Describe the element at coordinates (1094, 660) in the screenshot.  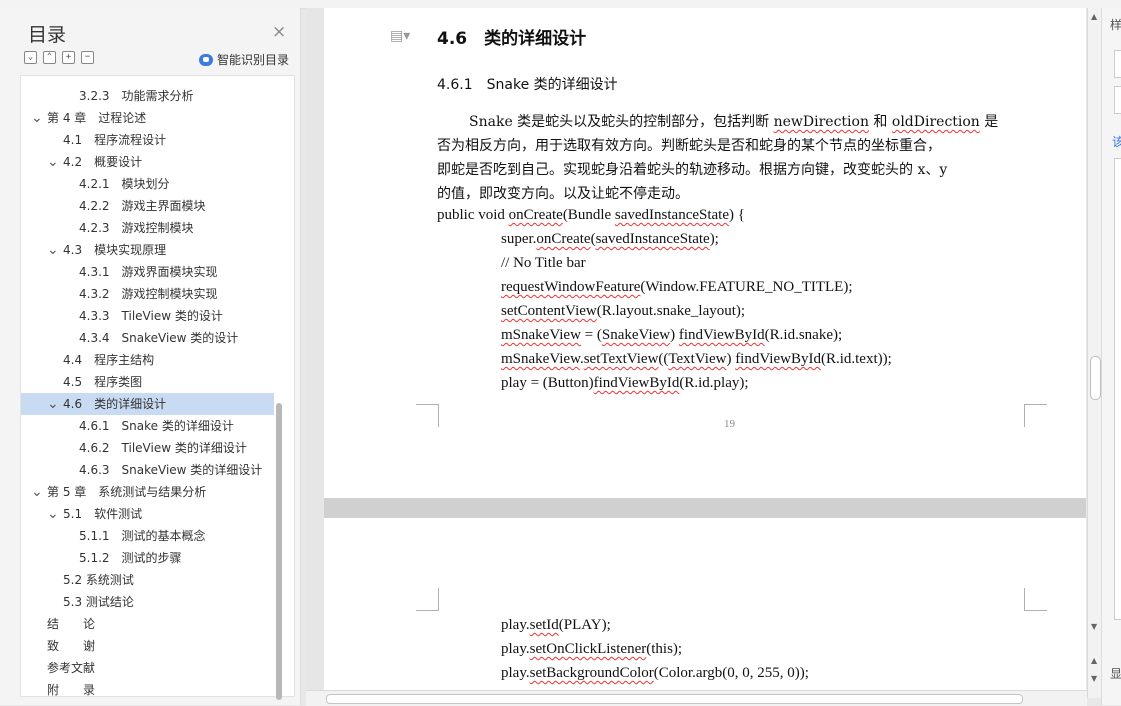
I see `prev-page-icon: ▲` at that location.